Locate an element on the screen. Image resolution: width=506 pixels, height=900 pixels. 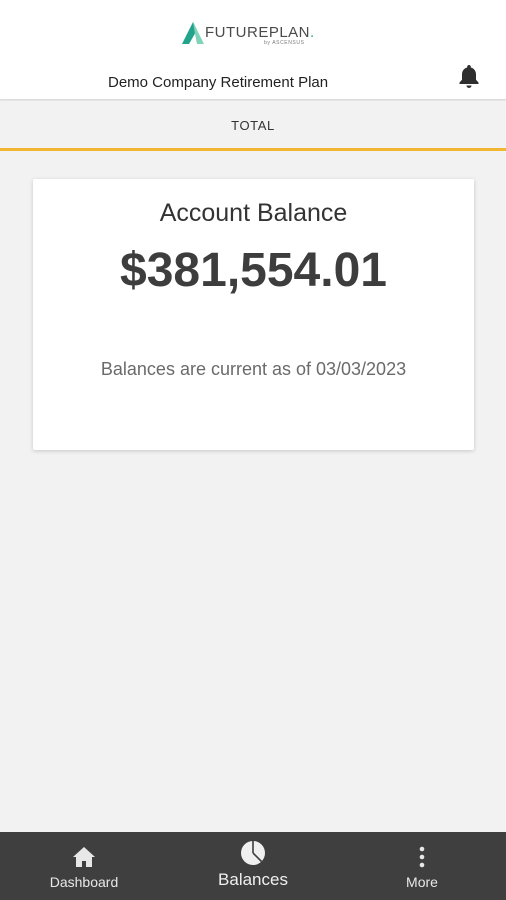
futureplan-logo: FUTUREPLAN. by ASCENSUS is located at coordinates (255, 34).